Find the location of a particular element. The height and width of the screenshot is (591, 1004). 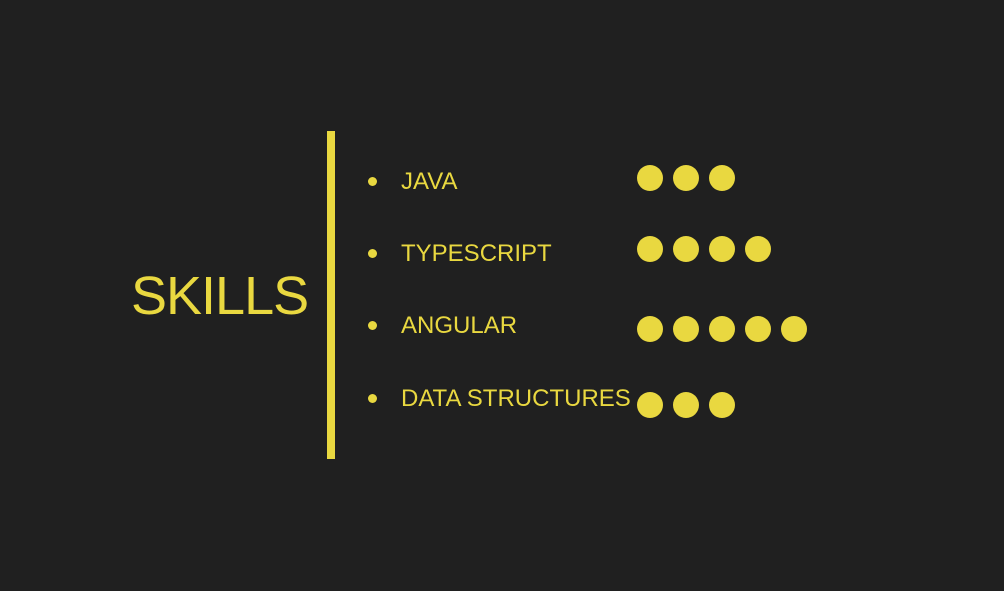

vertical-divider is located at coordinates (331, 295).